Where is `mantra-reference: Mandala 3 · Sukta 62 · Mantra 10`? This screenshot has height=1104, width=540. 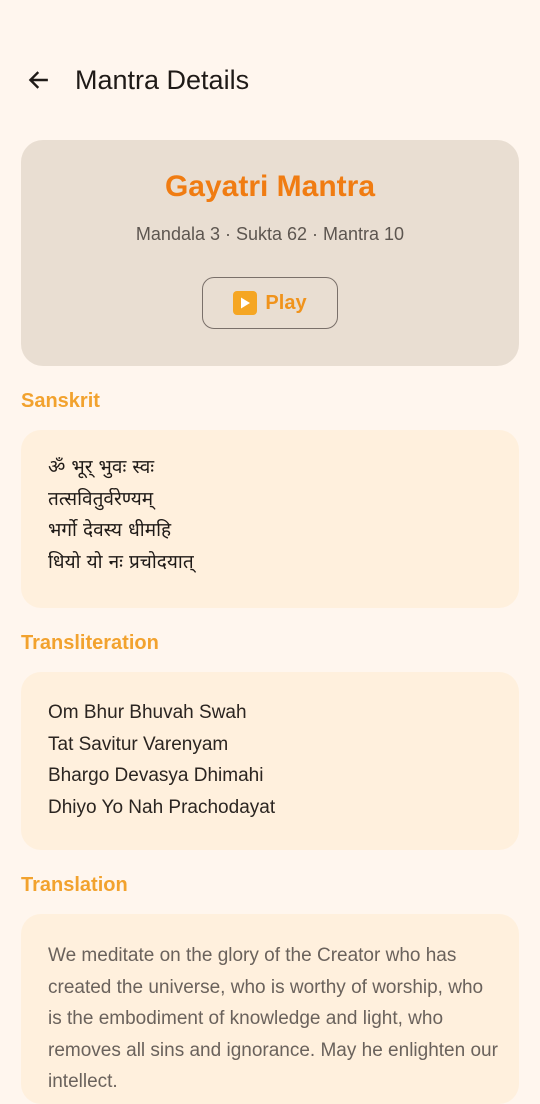 mantra-reference: Mandala 3 · Sukta 62 · Mantra 10 is located at coordinates (270, 234).